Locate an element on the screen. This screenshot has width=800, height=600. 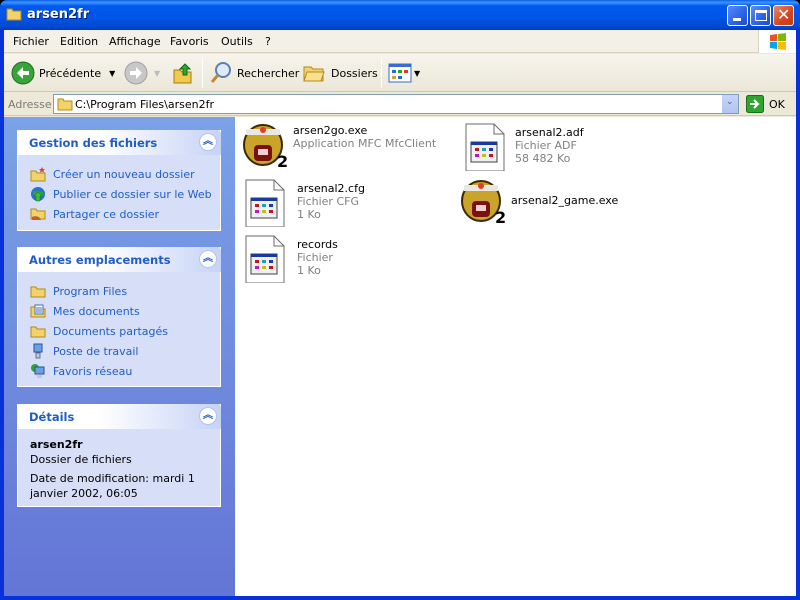
file-item: records Fichier 1 Ko is located at coordinates (291, 261).